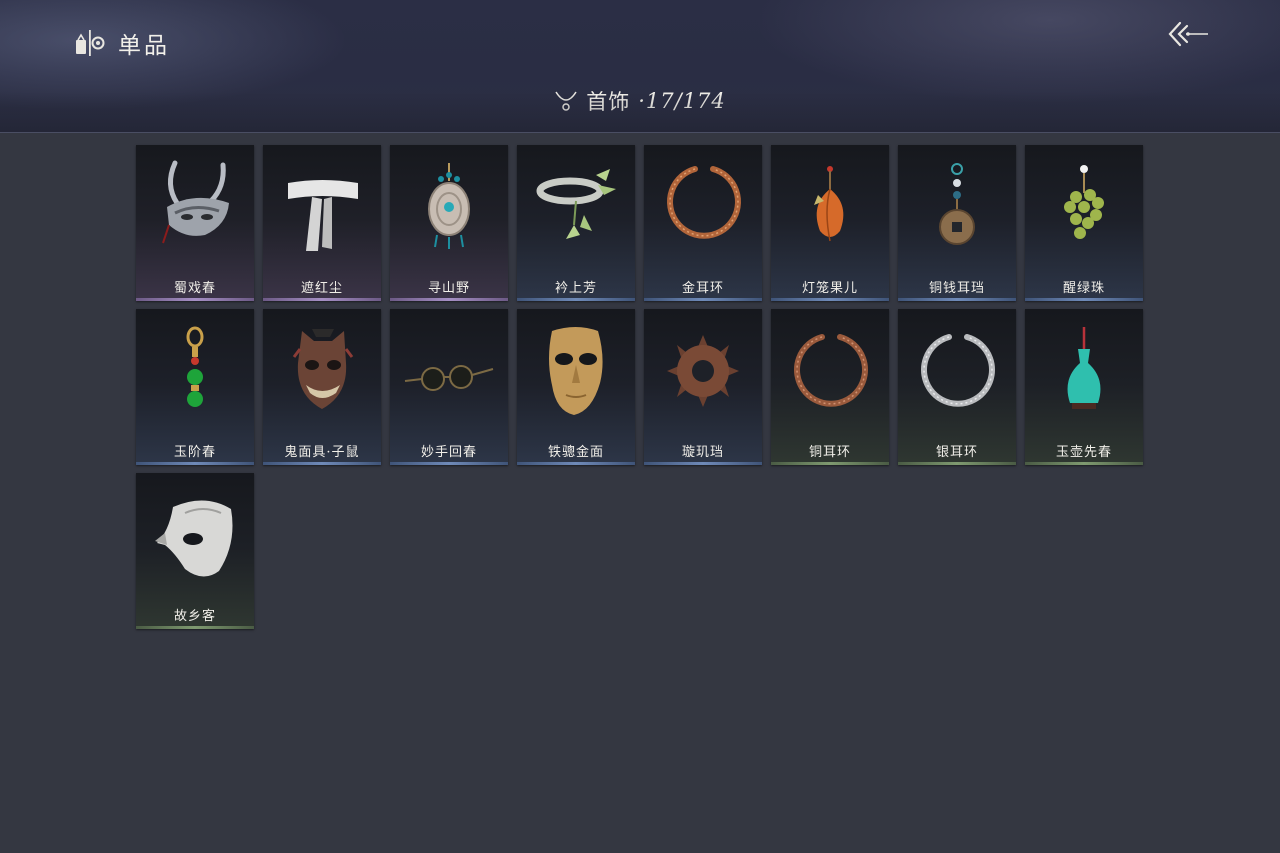 The height and width of the screenshot is (853, 1280). Describe the element at coordinates (957, 204) in the screenshot. I see `coin-earring-icon` at that location.